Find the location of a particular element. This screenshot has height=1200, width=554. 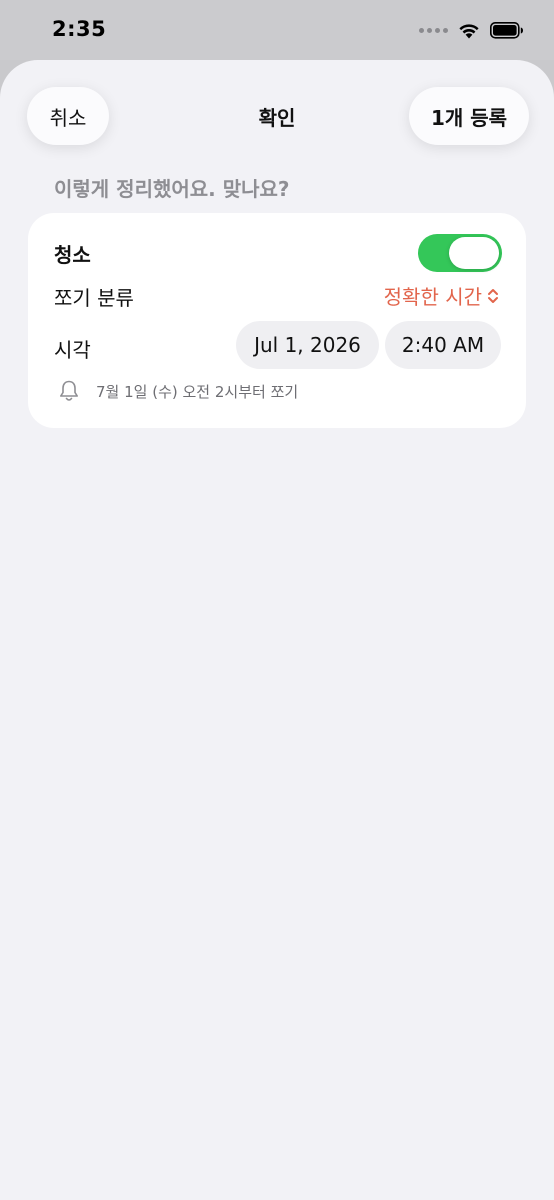

notification-text: 7월 1일 (수) 오전 2시부터 쪼기 is located at coordinates (197, 391).